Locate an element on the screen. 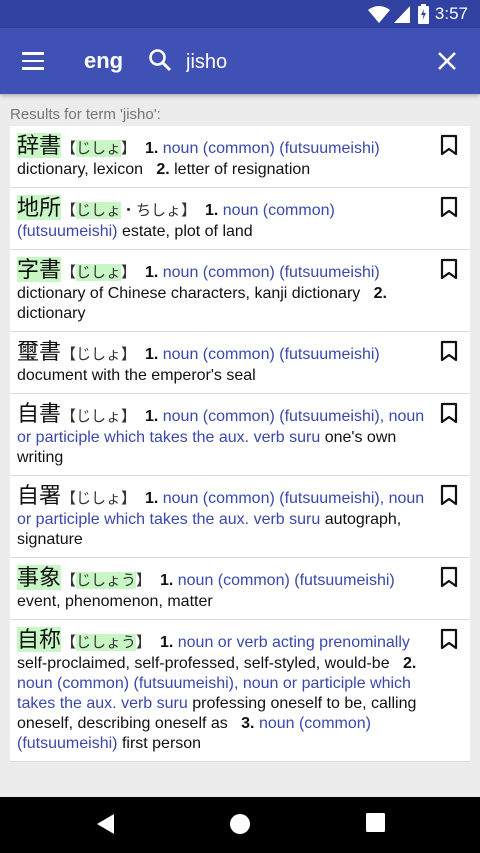  gloss: estate, plot of land is located at coordinates (187, 231).